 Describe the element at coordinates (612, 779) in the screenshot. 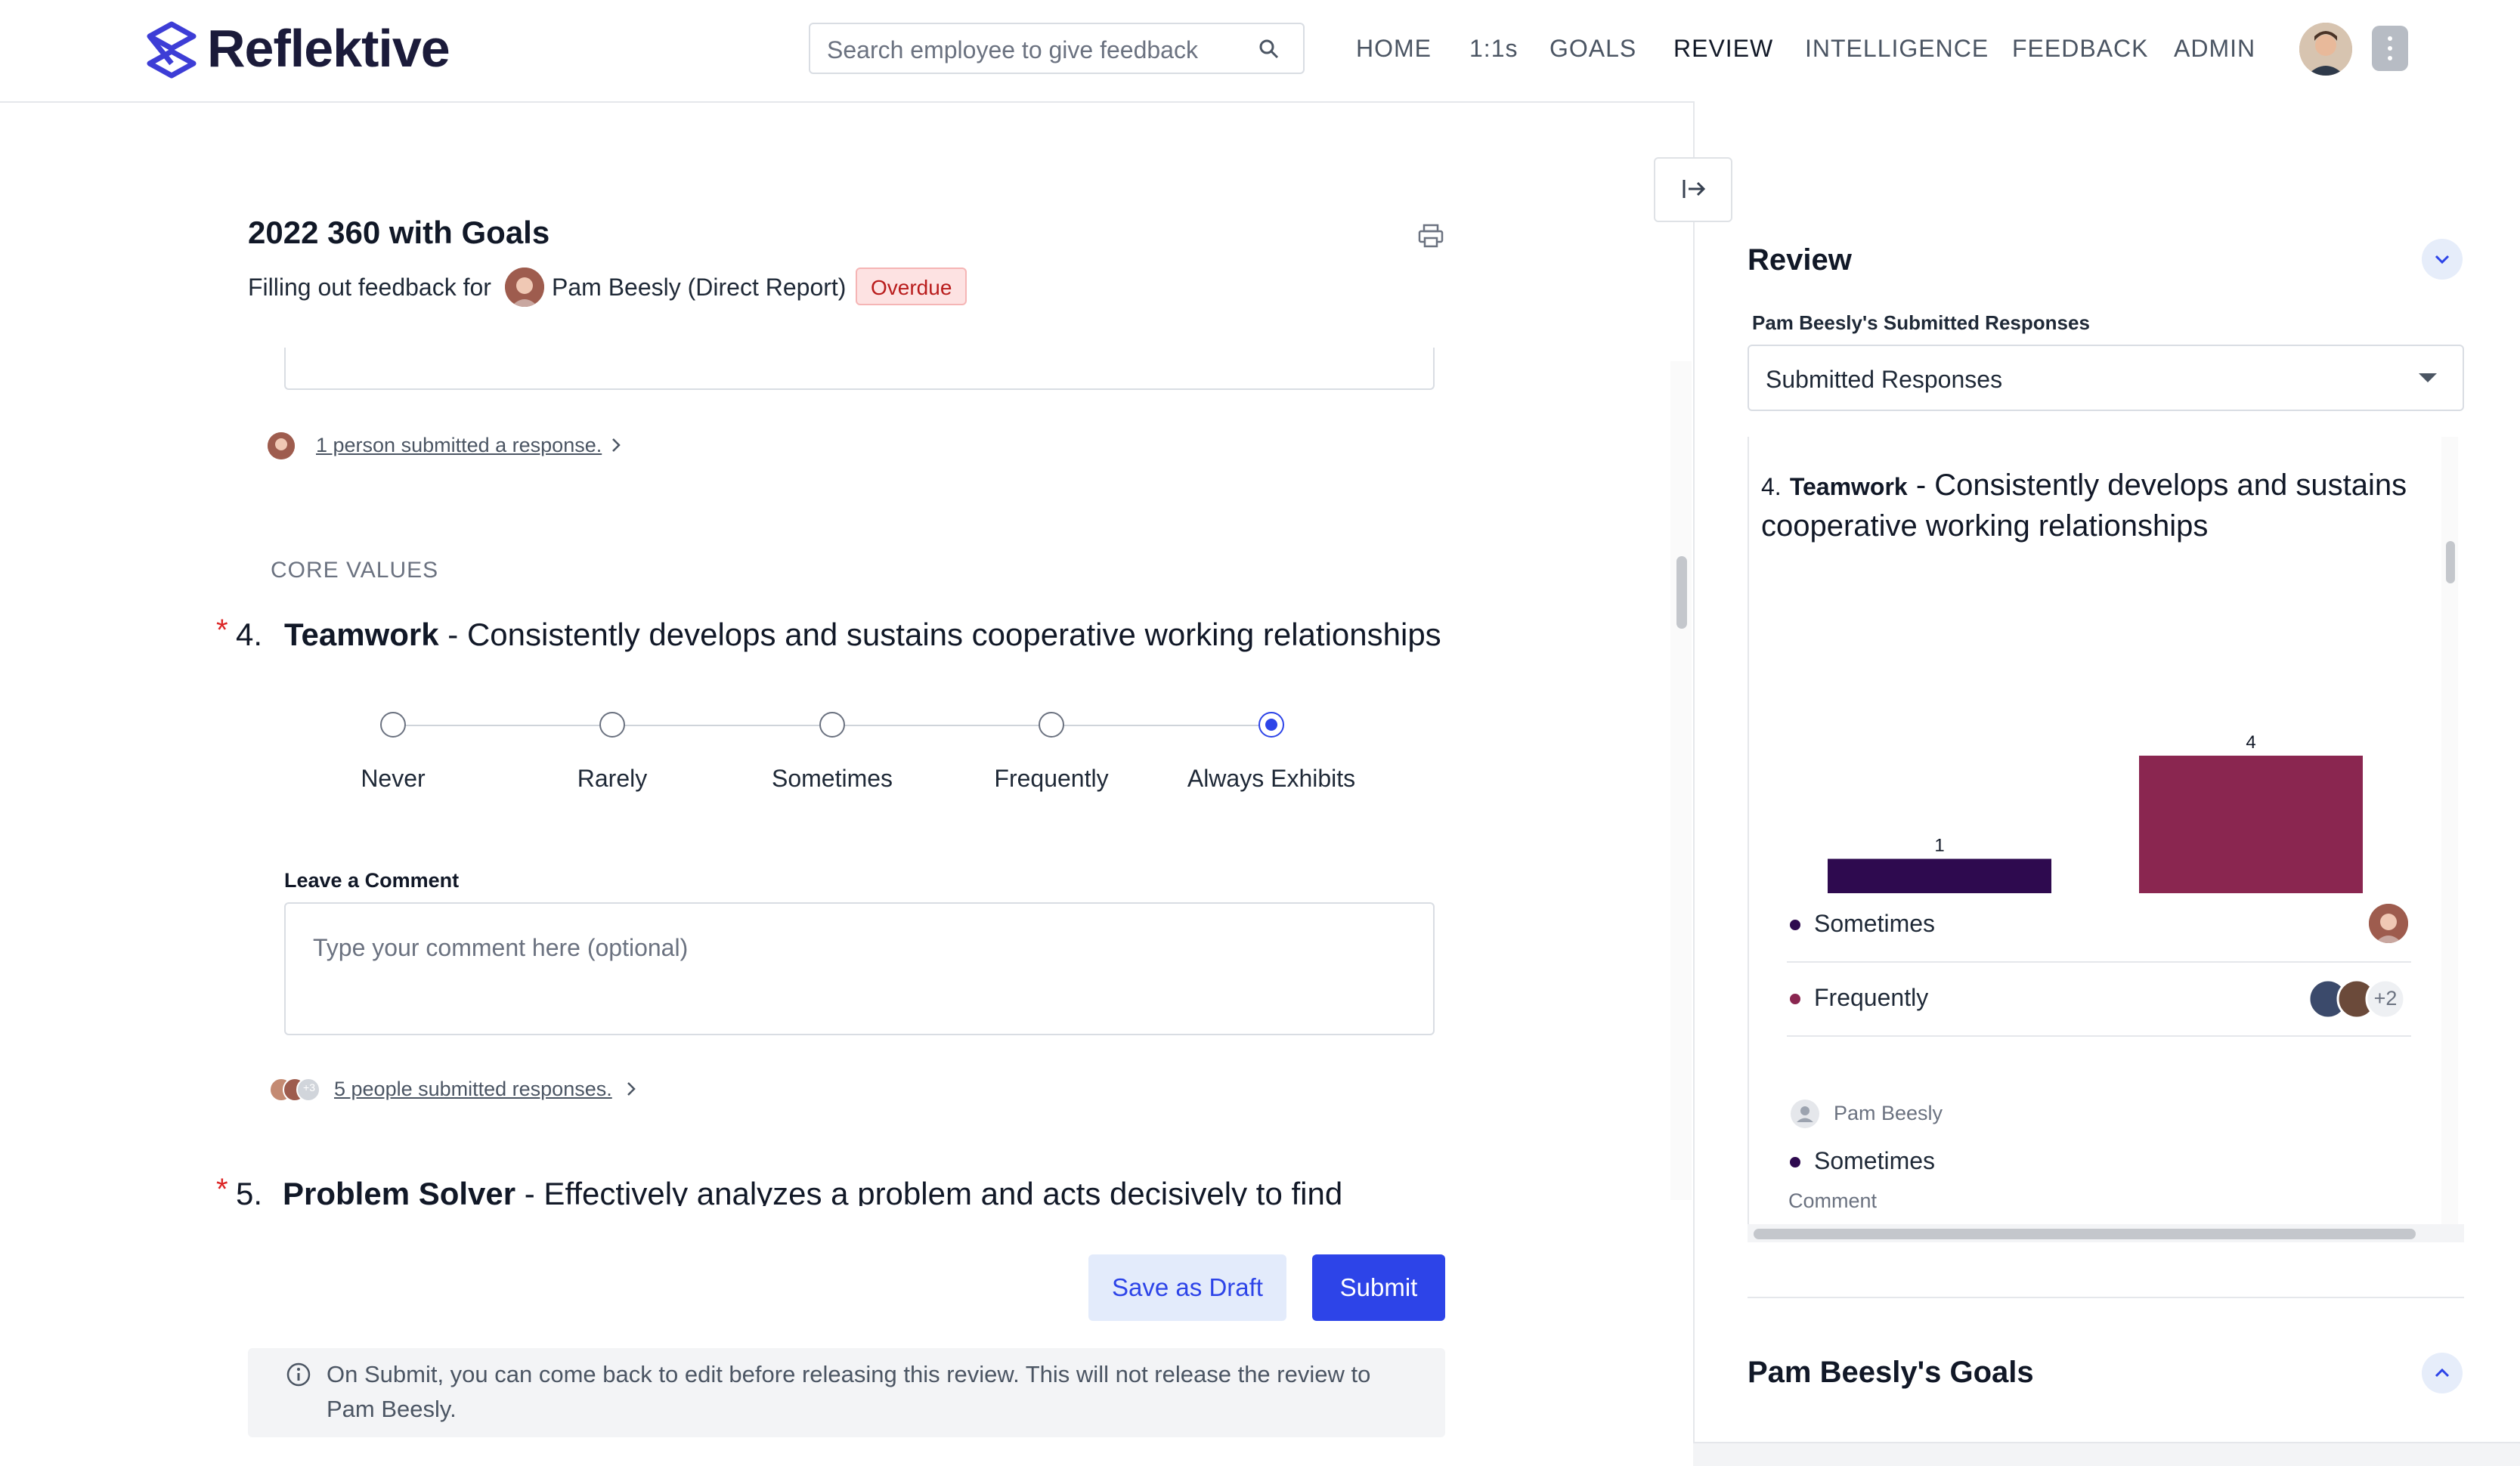

I see `rating-label-rarely: Rarely` at that location.